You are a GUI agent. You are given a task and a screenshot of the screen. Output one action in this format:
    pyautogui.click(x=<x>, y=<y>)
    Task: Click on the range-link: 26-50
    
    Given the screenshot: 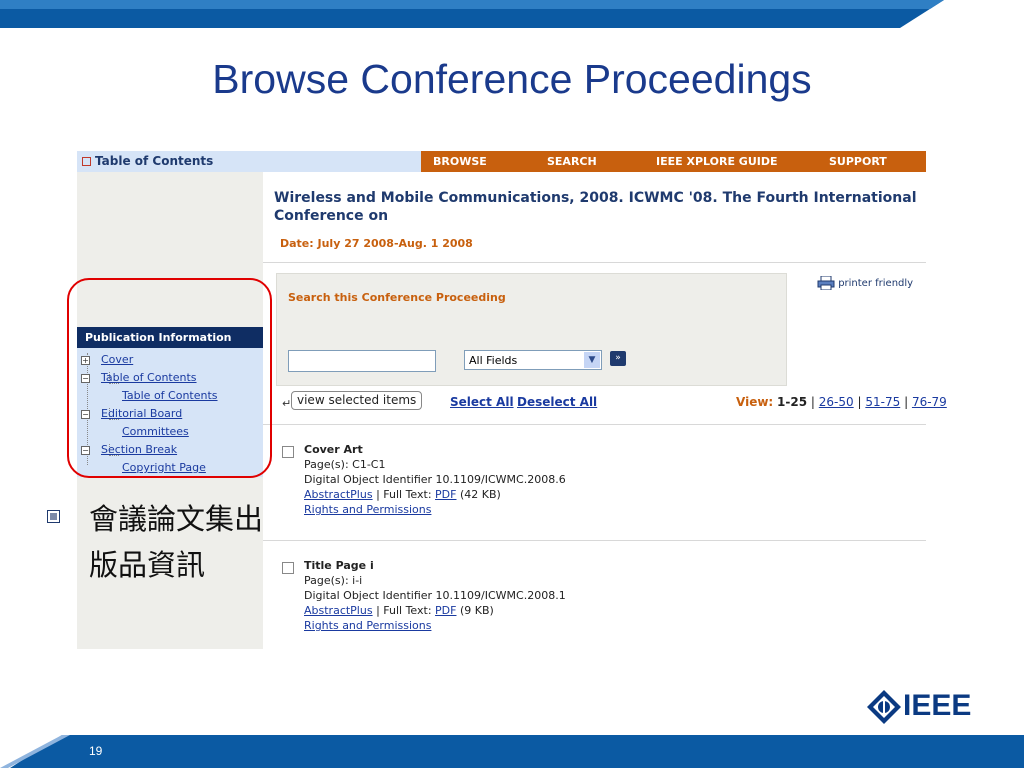 What is the action you would take?
    pyautogui.click(x=836, y=402)
    